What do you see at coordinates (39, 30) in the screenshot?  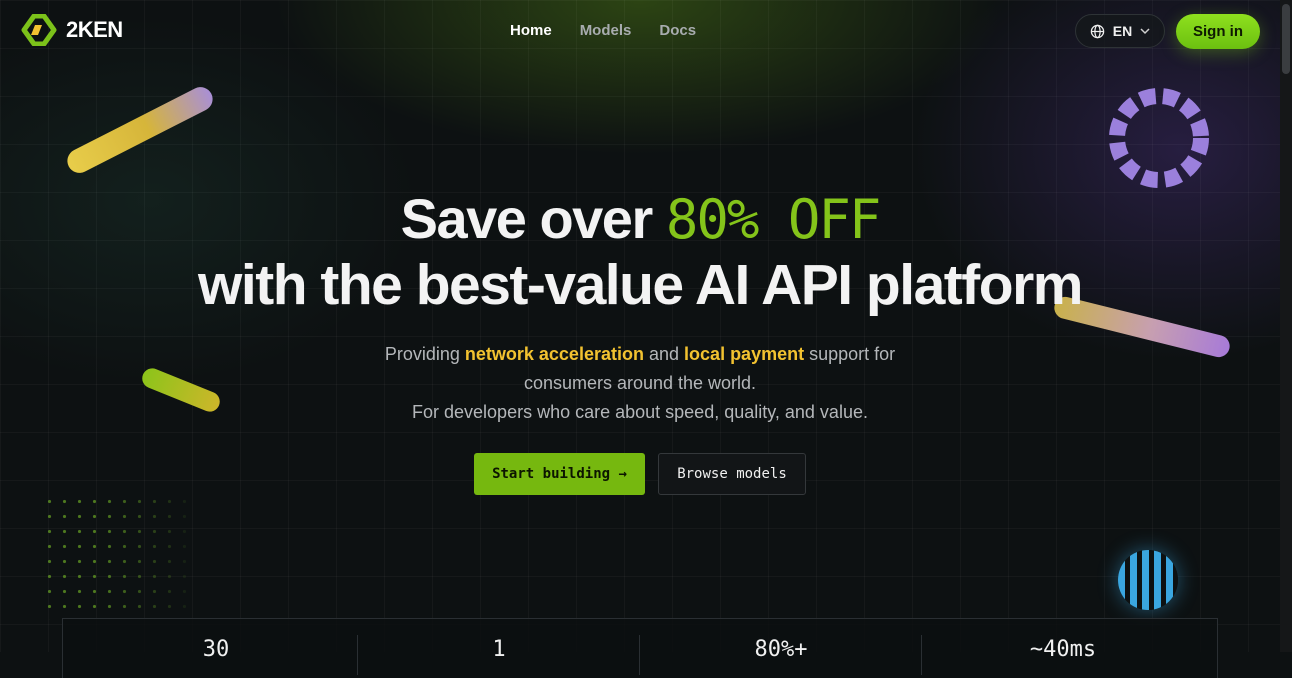 I see `logo-icon` at bounding box center [39, 30].